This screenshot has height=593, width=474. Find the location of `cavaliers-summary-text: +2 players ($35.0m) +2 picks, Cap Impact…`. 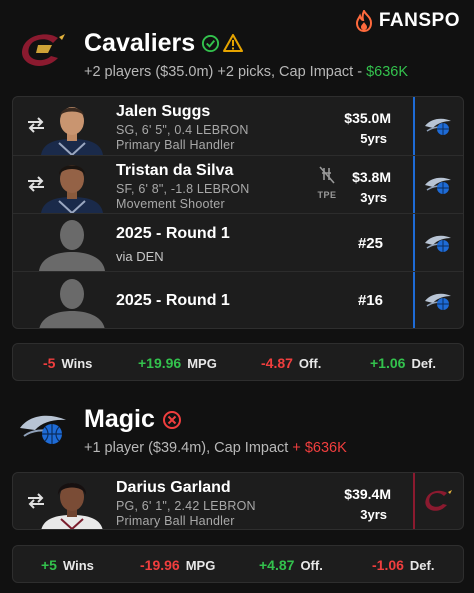

cavaliers-summary-text: +2 players ($35.0m) +2 picks, Cap Impact… is located at coordinates (225, 72).